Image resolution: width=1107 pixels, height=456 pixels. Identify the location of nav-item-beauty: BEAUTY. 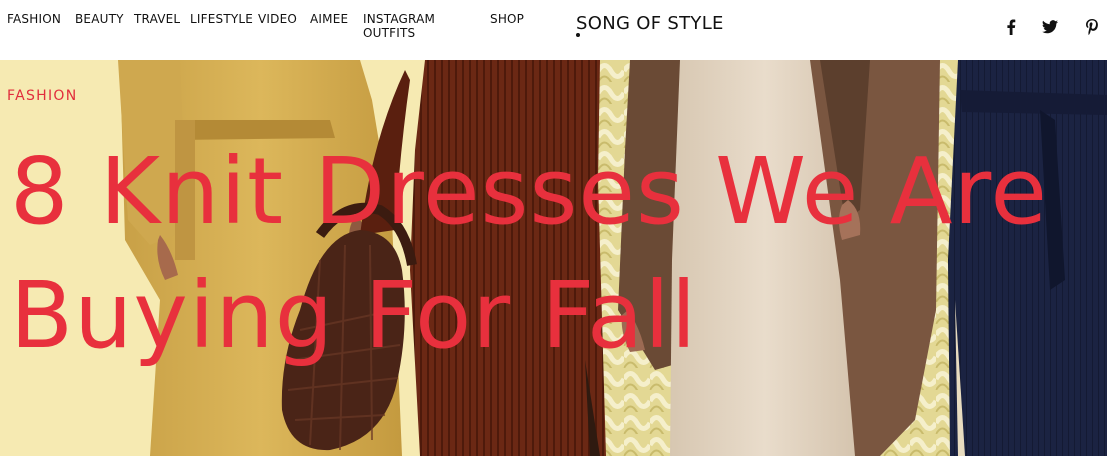
(99, 19).